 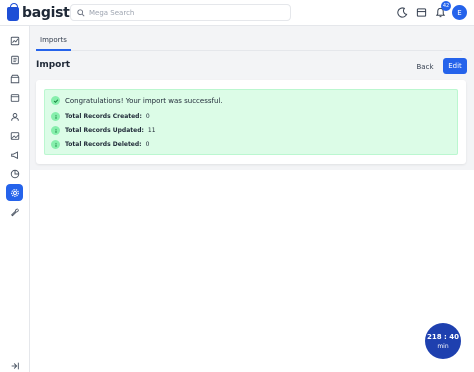 What do you see at coordinates (43, 12) in the screenshot?
I see `logo: bagisto` at bounding box center [43, 12].